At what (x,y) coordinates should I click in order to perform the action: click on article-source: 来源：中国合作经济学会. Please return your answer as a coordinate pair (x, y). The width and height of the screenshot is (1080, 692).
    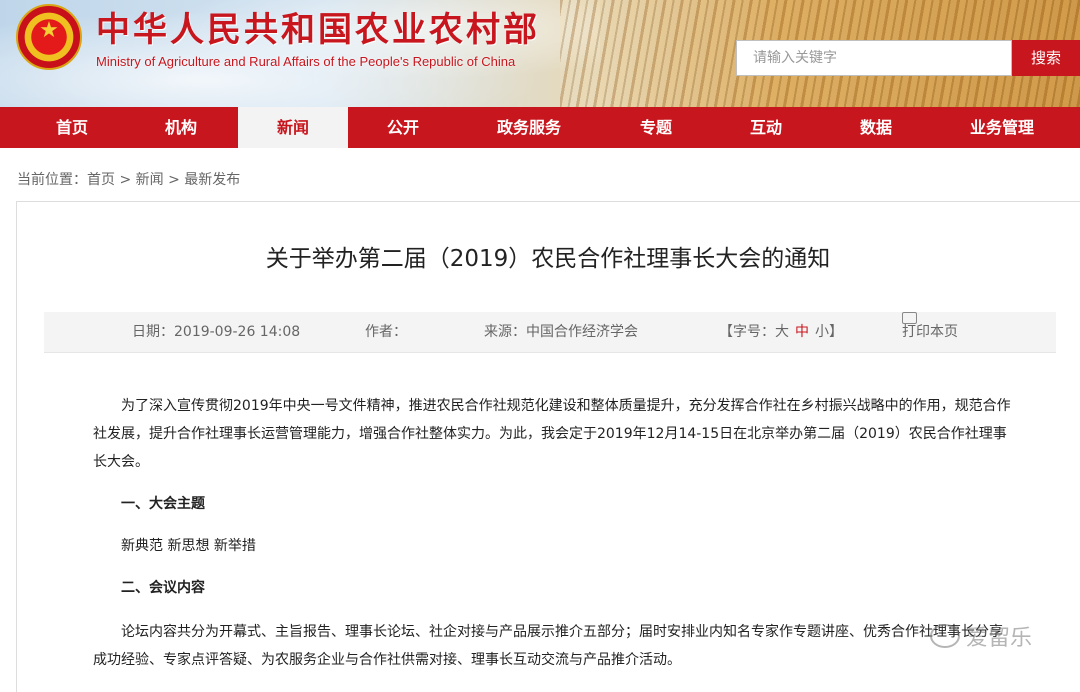
    Looking at the image, I should click on (561, 332).